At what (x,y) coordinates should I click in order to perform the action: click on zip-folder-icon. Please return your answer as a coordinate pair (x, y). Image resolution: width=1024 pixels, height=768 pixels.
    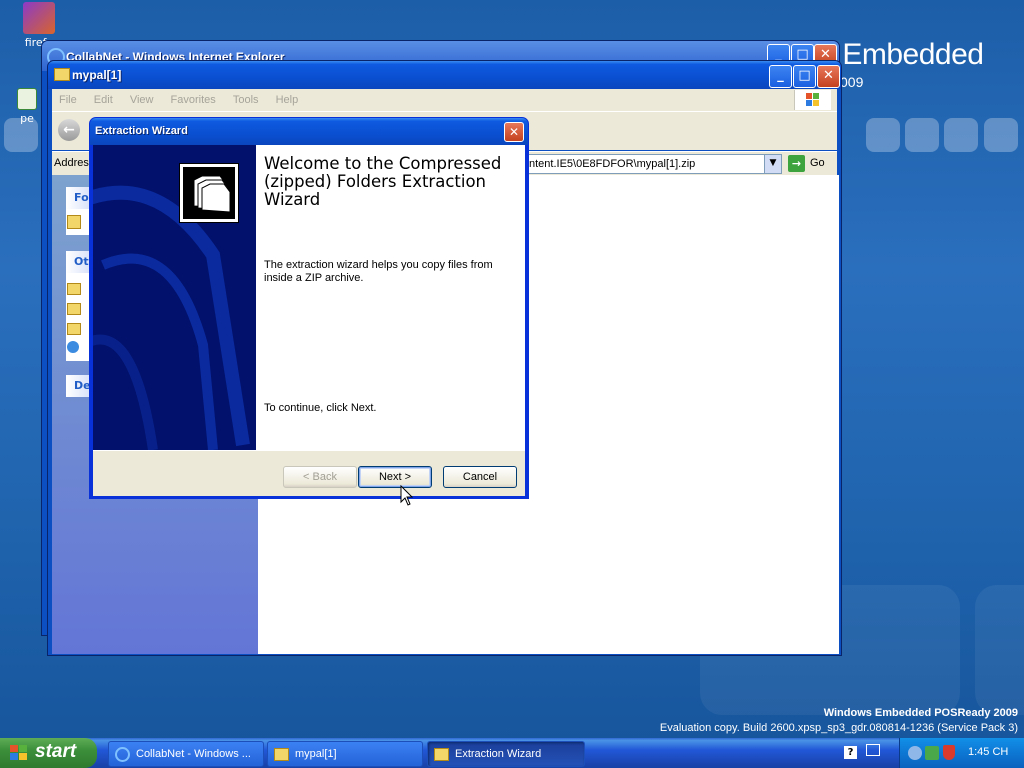
    Looking at the image, I should click on (209, 193).